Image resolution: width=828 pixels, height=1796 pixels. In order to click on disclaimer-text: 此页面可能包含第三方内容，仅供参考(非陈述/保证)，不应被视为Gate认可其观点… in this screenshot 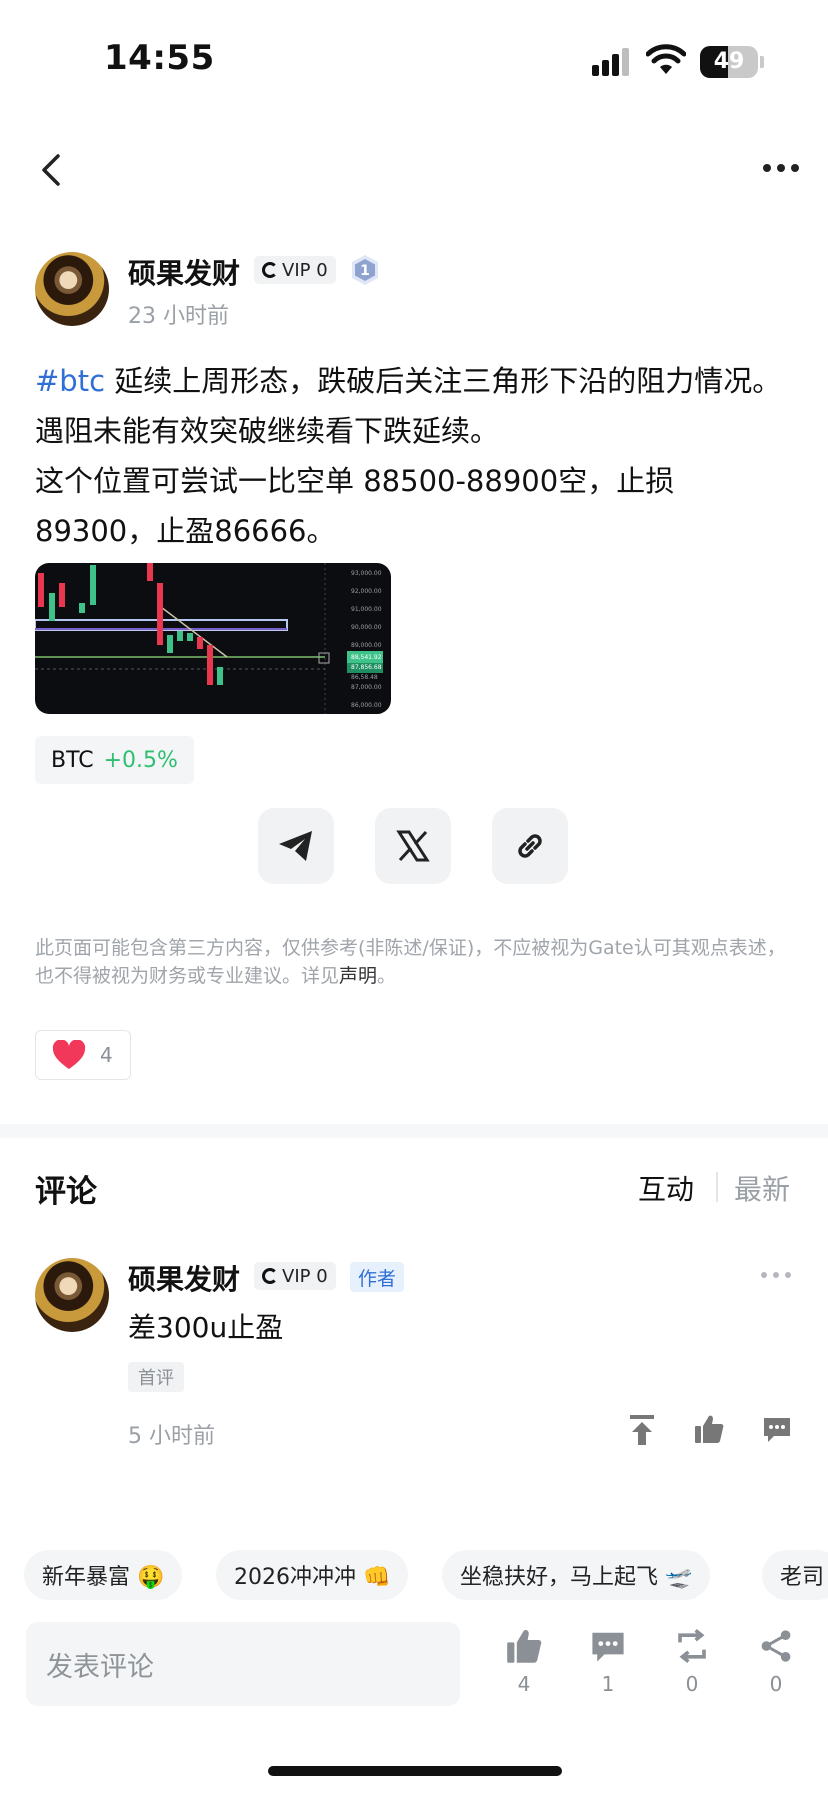, I will do `click(410, 962)`.